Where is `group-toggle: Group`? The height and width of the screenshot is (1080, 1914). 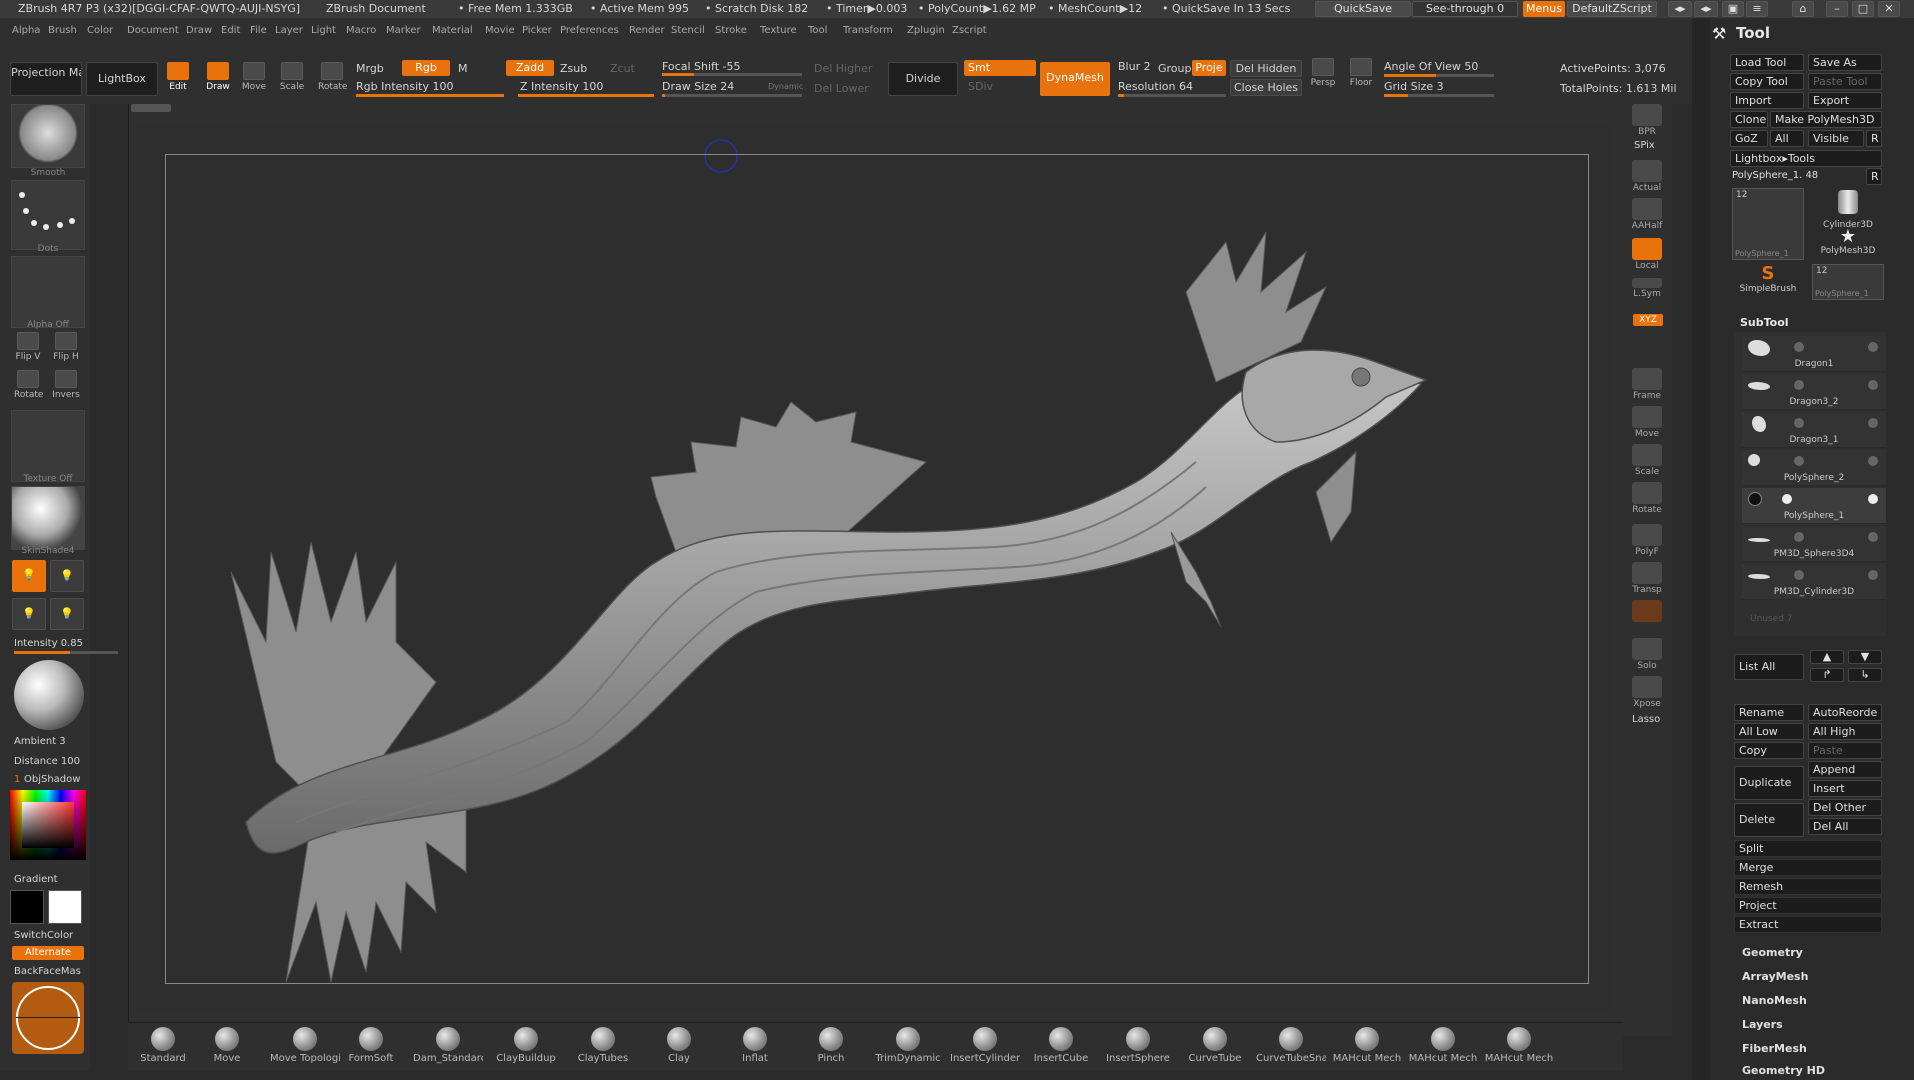 group-toggle: Group is located at coordinates (1175, 68).